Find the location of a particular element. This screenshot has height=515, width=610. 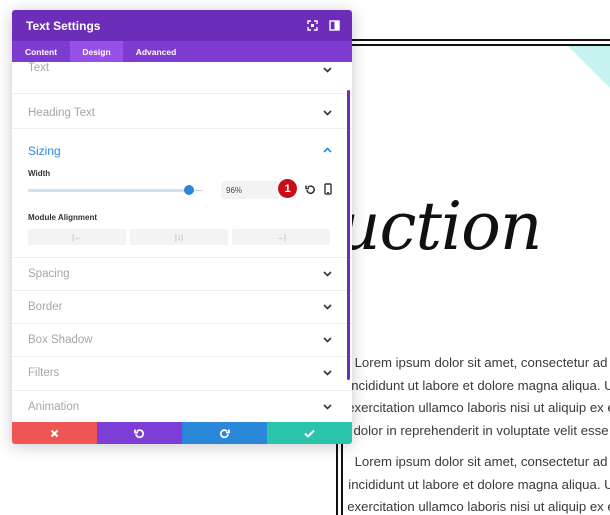

section-animation: Animation is located at coordinates (182, 406).